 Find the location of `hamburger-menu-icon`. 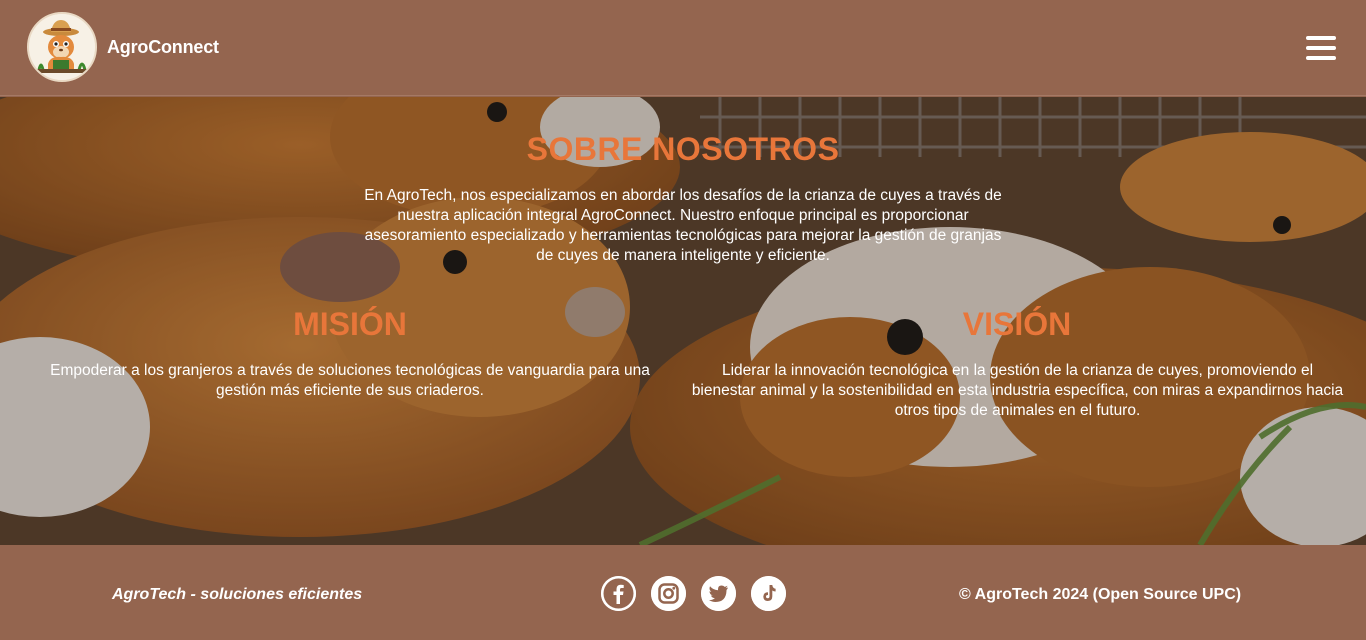

hamburger-menu-icon is located at coordinates (1321, 48).